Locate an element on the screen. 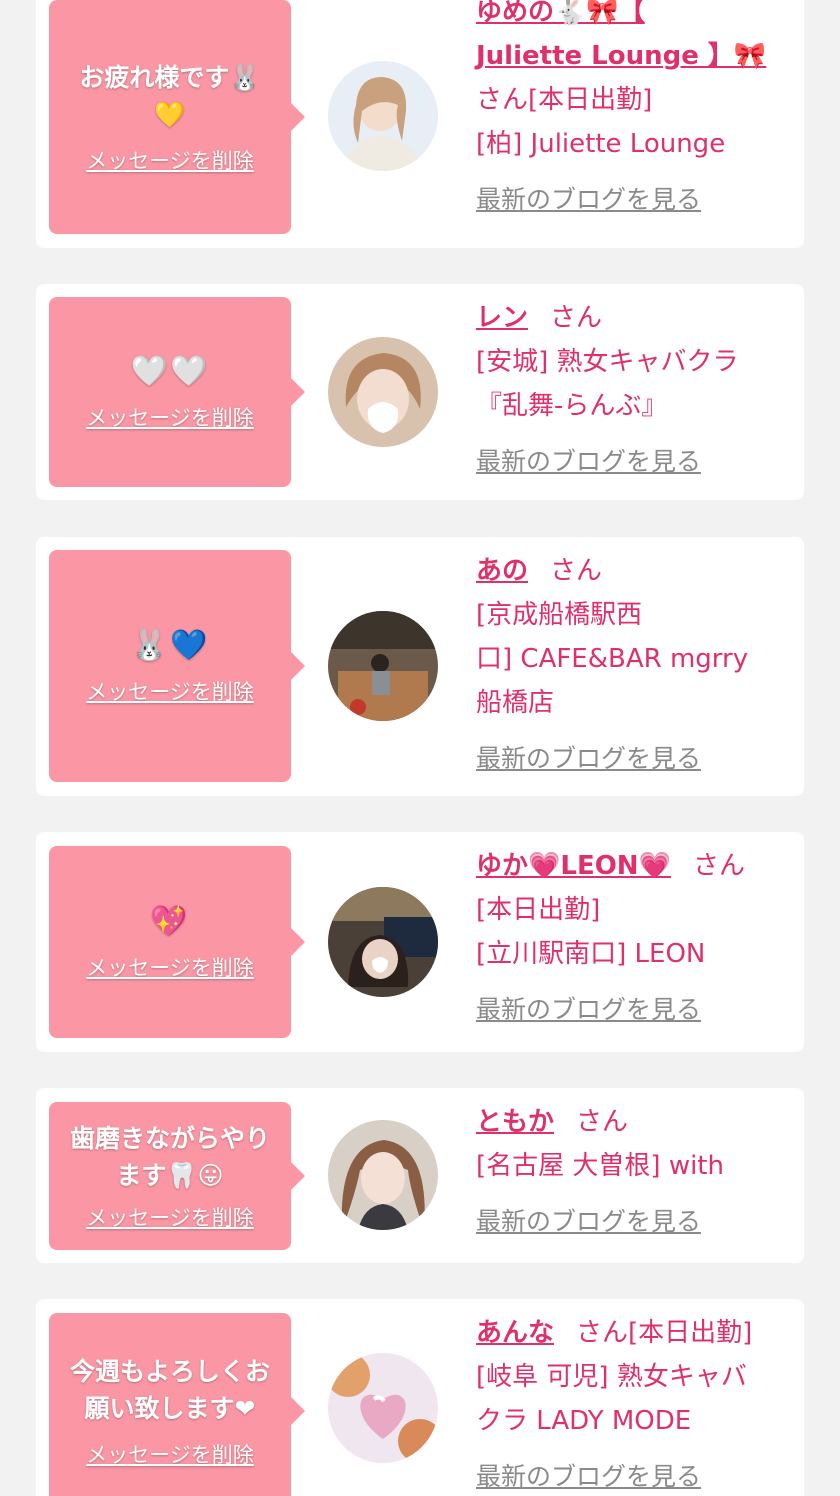 The image size is (840, 1496). cast-name-link: レン is located at coordinates (502, 318).